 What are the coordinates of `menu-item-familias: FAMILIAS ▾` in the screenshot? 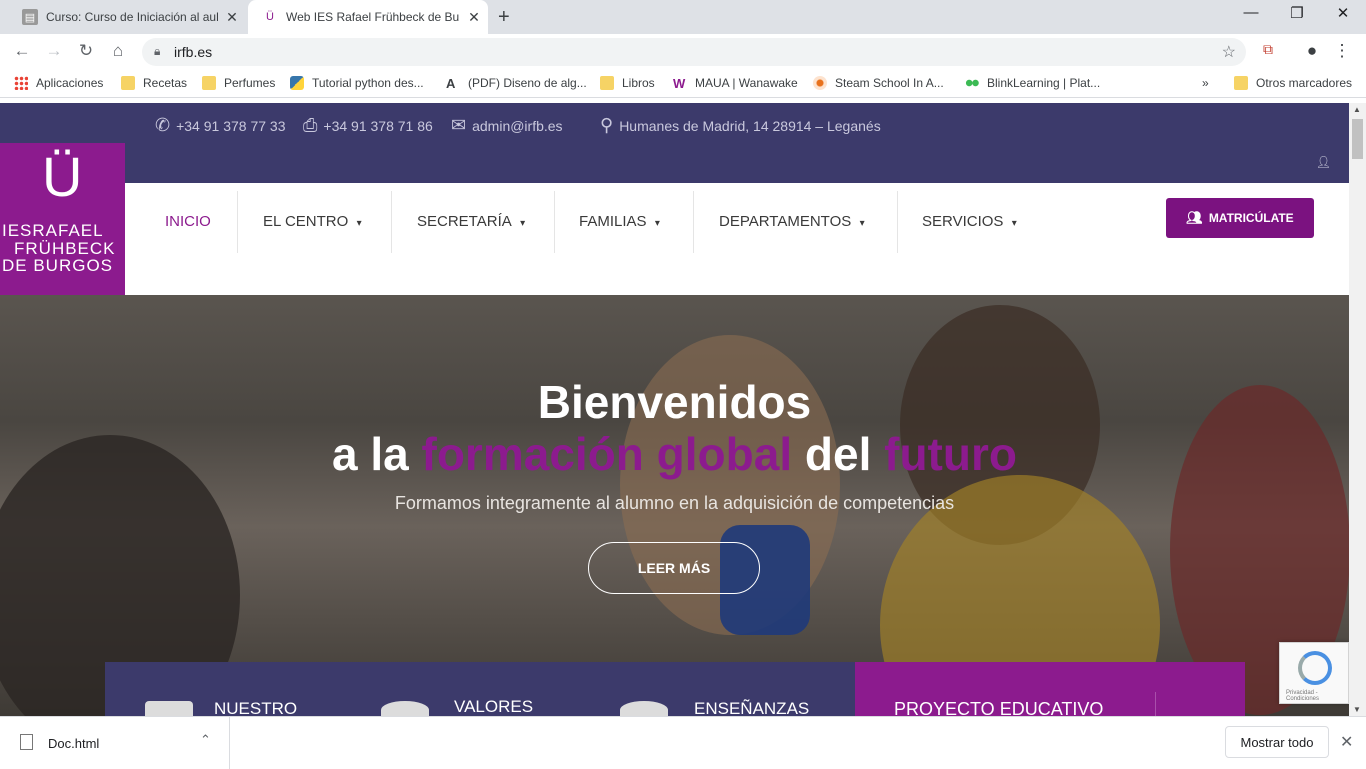 It's located at (619, 221).